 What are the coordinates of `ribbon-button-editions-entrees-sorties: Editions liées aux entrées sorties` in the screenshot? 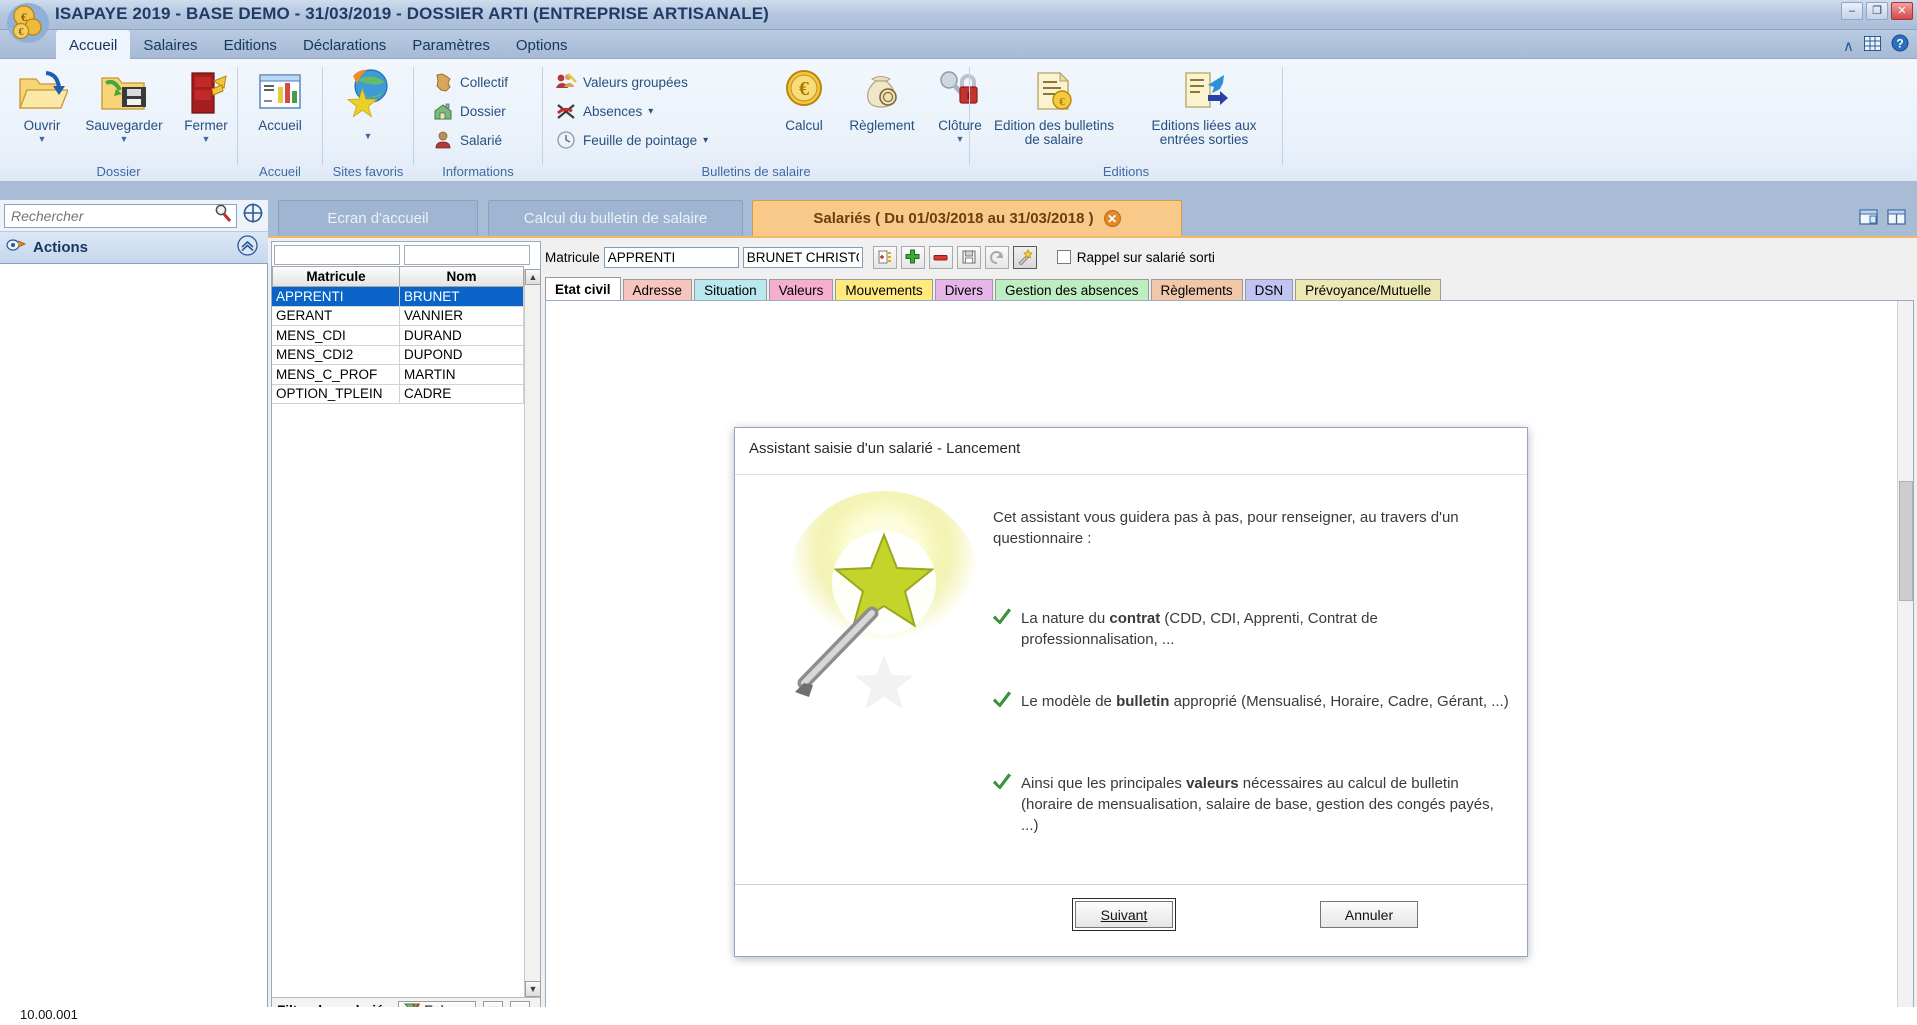 It's located at (1204, 106).